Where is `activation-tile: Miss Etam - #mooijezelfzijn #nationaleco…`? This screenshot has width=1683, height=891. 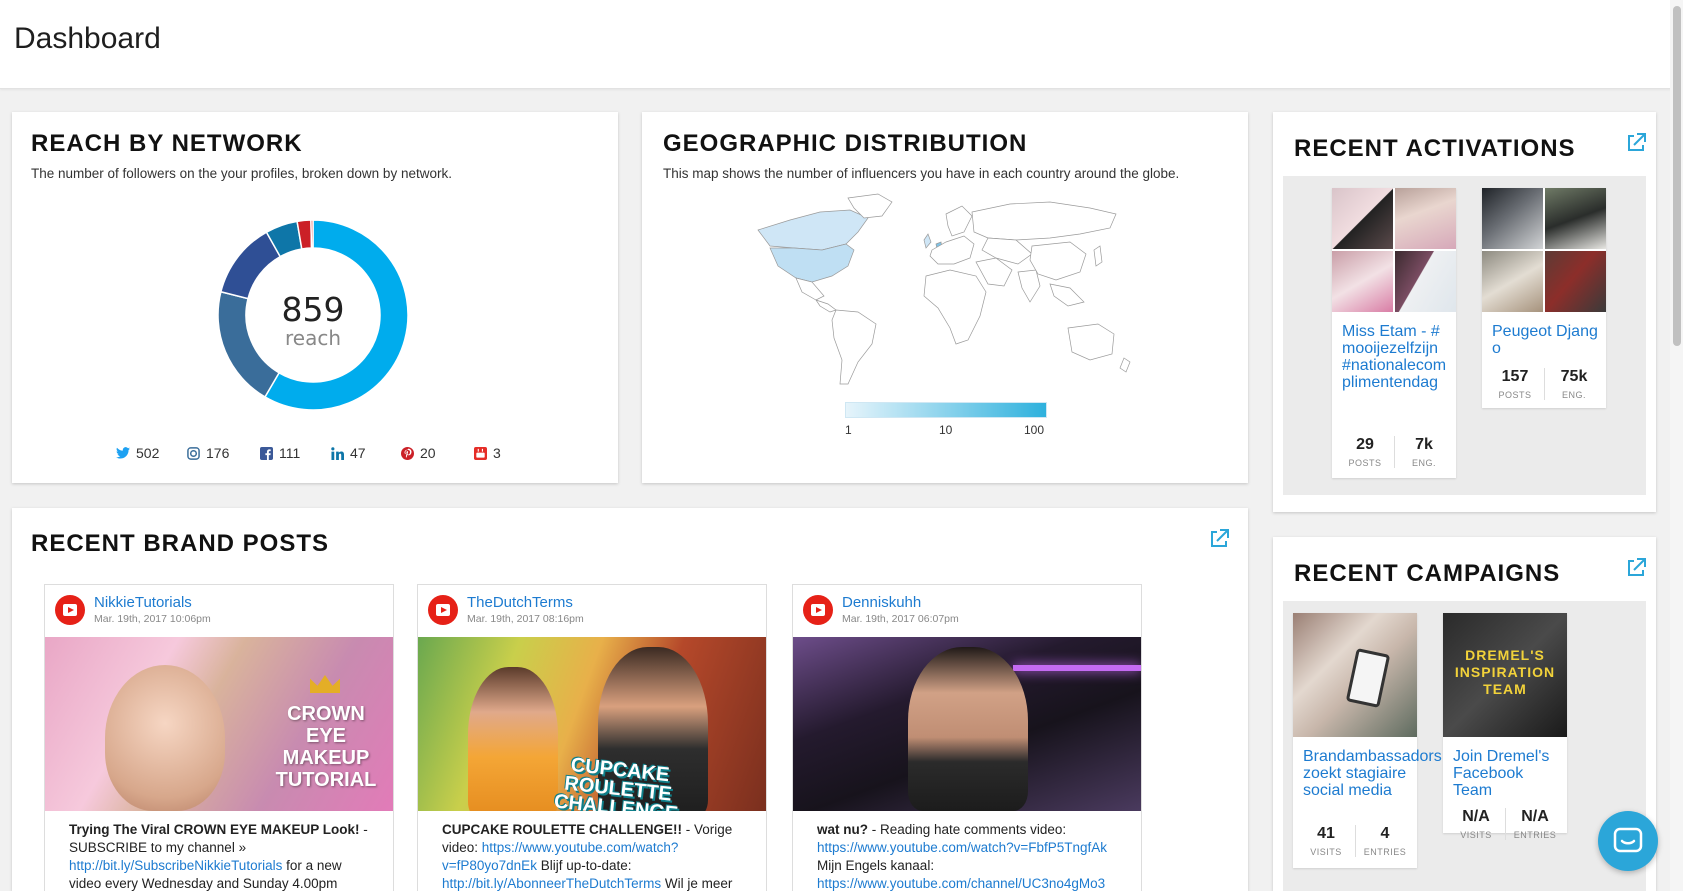
activation-tile: Miss Etam - #mooijezelfzijn #nationaleco… is located at coordinates (1394, 333).